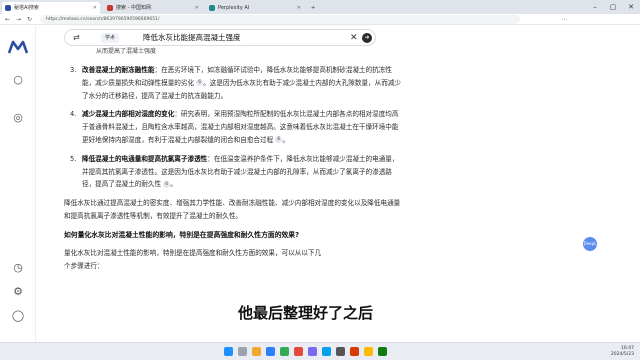 The height and width of the screenshot is (360, 640). I want to click on user-icon: ◯, so click(18, 316).